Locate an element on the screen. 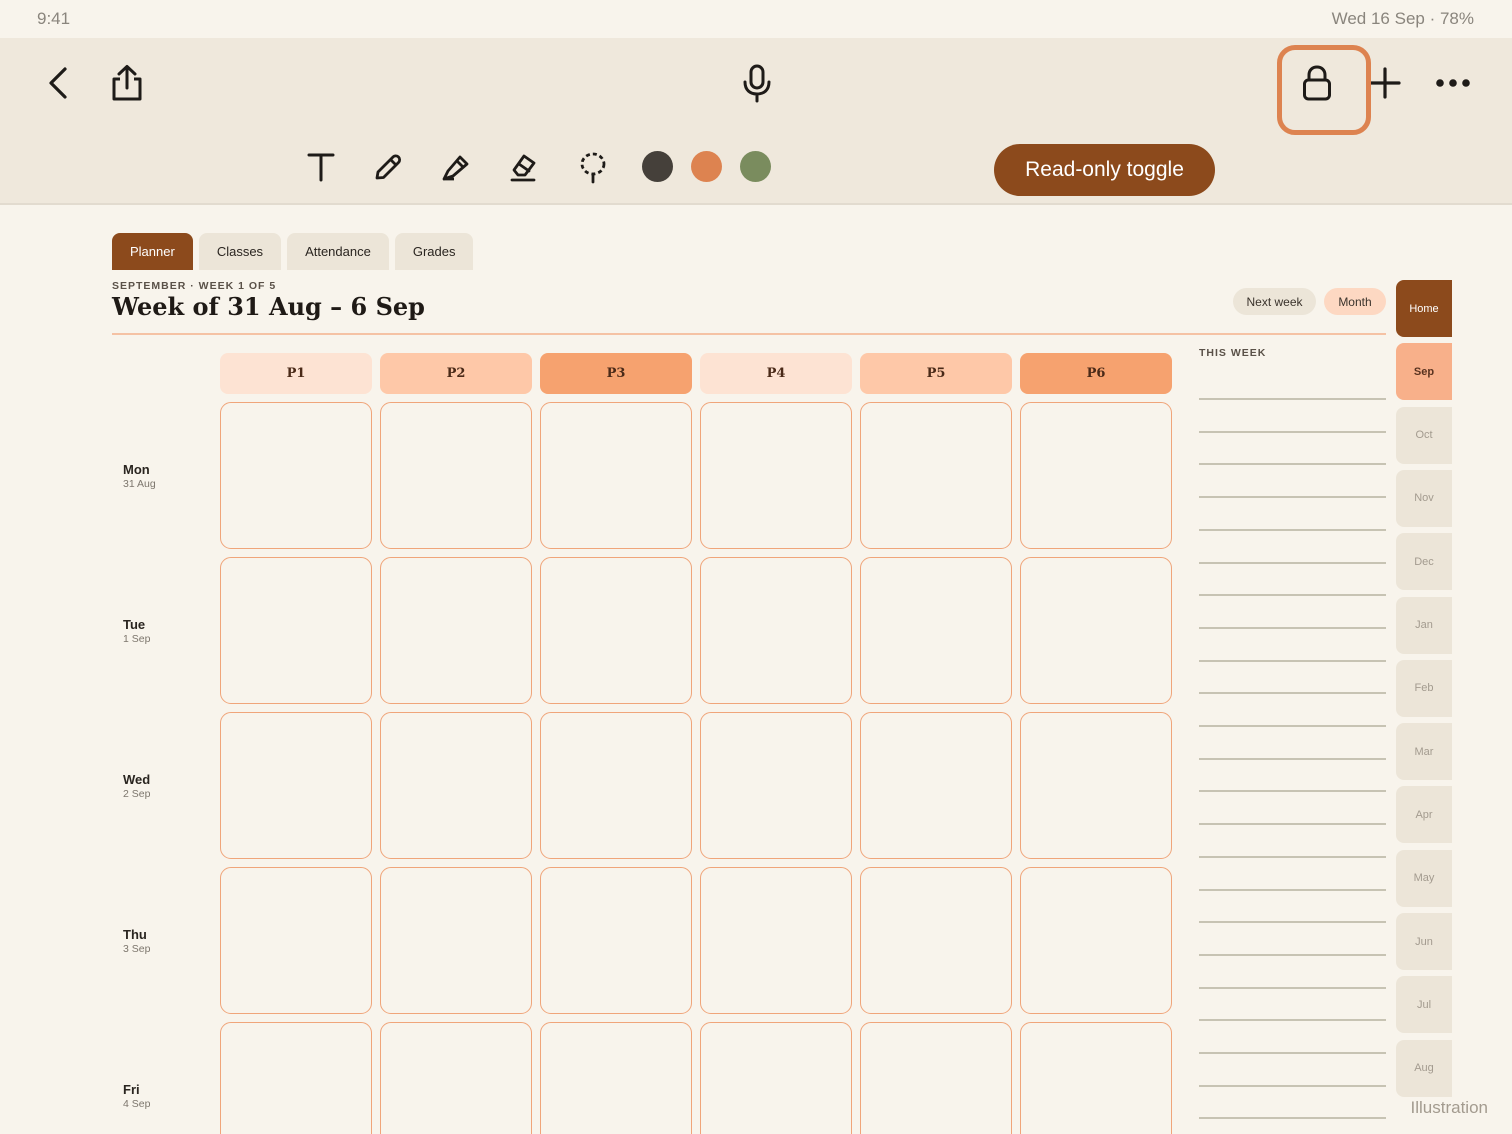 The image size is (1512, 1134). read-only-toggle-button: Read-only toggle is located at coordinates (1104, 170).